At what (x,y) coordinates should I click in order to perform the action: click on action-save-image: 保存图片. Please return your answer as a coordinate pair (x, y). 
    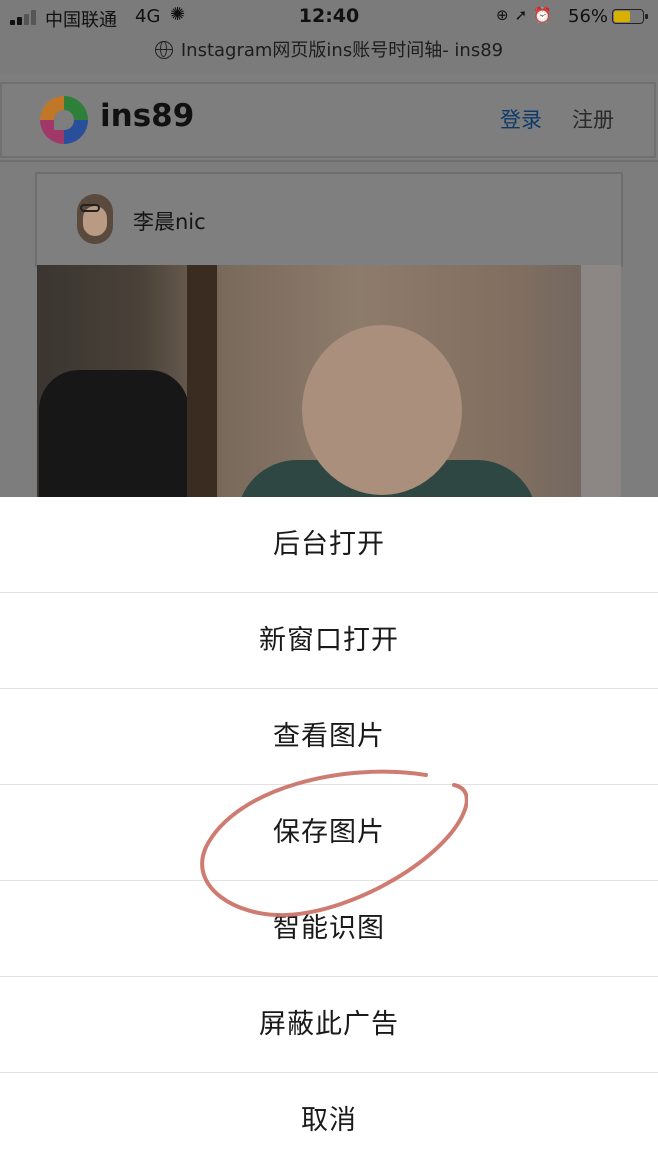
    Looking at the image, I should click on (329, 833).